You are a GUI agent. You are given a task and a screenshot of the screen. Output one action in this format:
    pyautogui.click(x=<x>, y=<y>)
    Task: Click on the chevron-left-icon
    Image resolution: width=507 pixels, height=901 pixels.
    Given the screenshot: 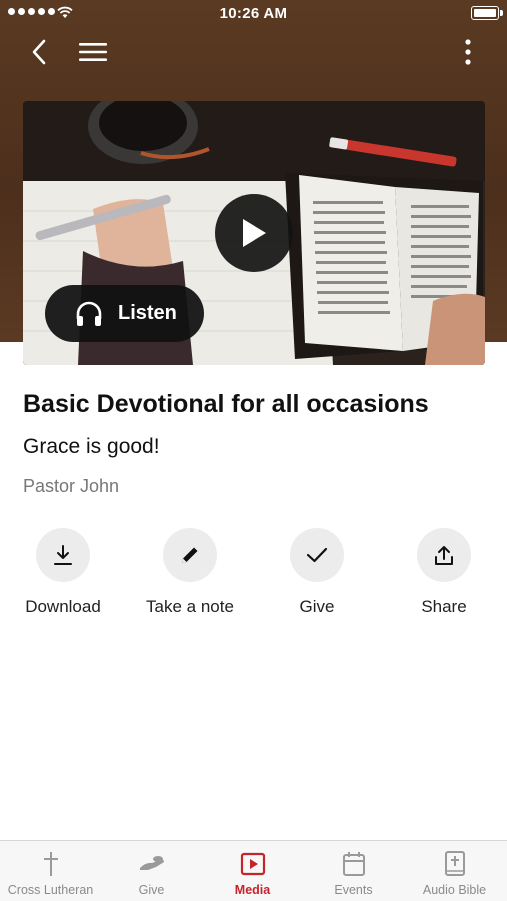 What is the action you would take?
    pyautogui.click(x=39, y=52)
    